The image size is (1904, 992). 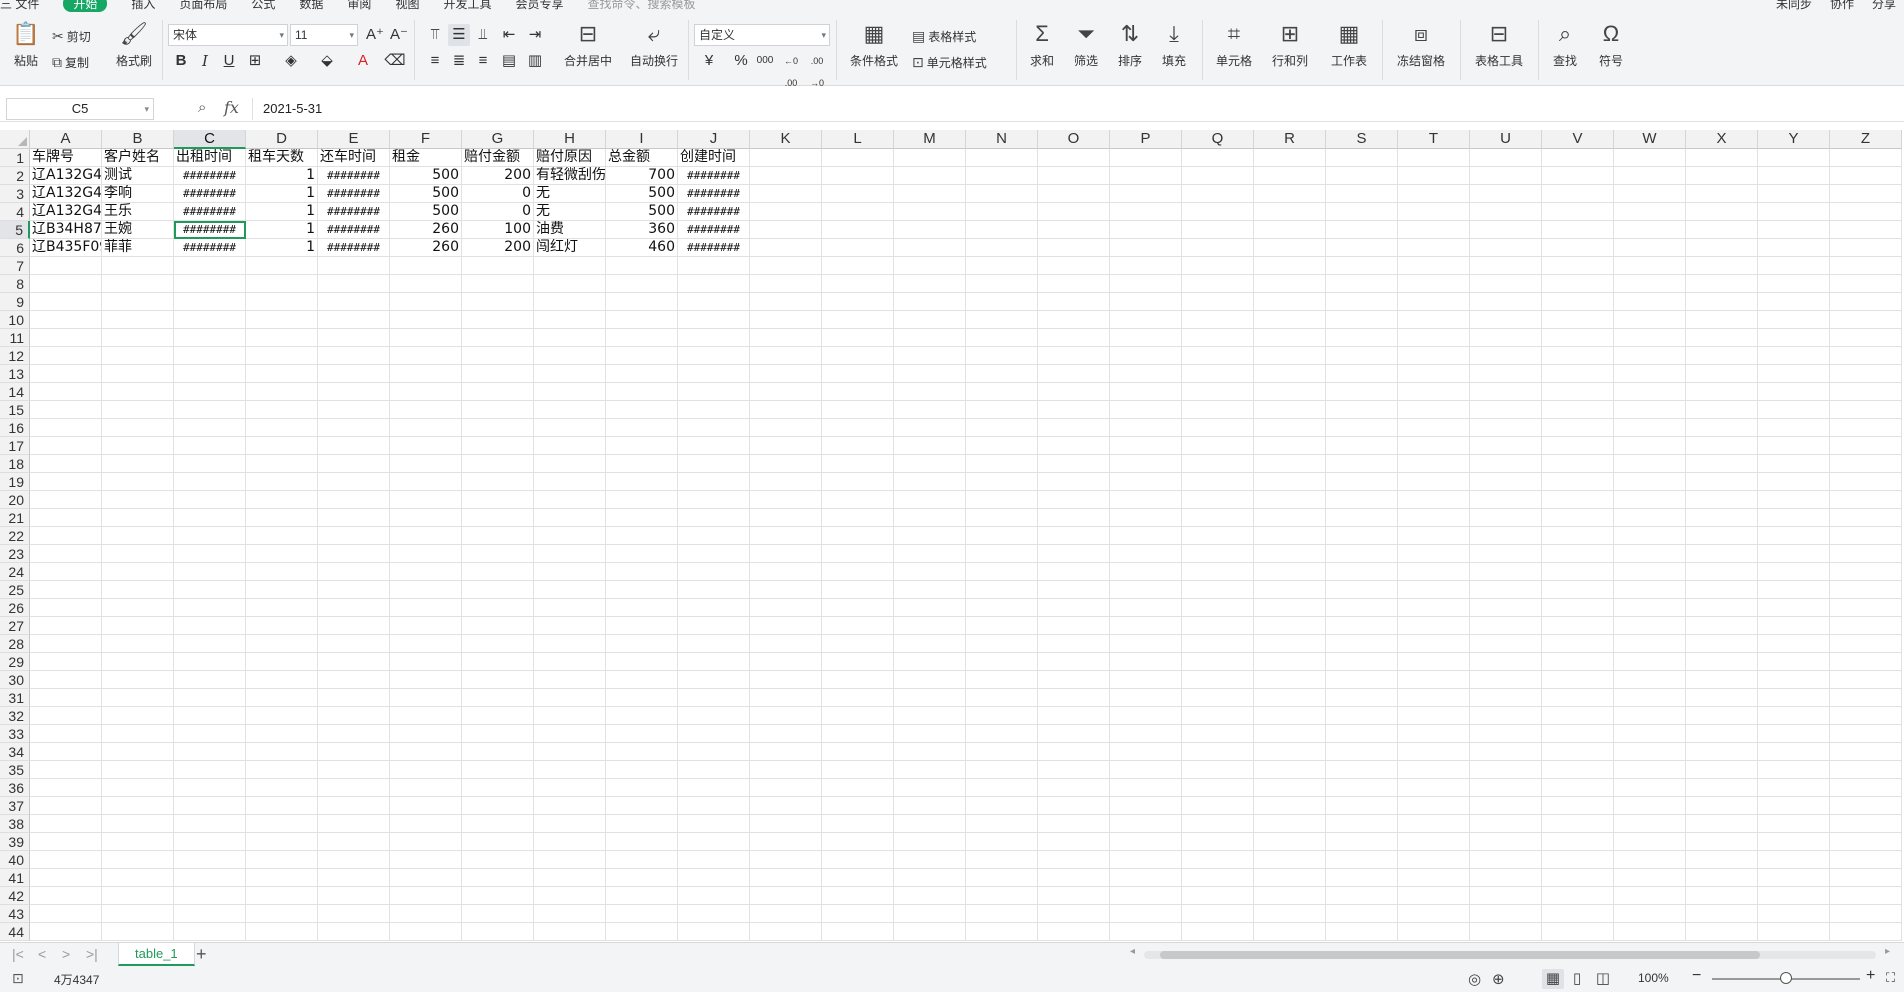 What do you see at coordinates (1002, 896) in the screenshot?
I see `cell-n42` at bounding box center [1002, 896].